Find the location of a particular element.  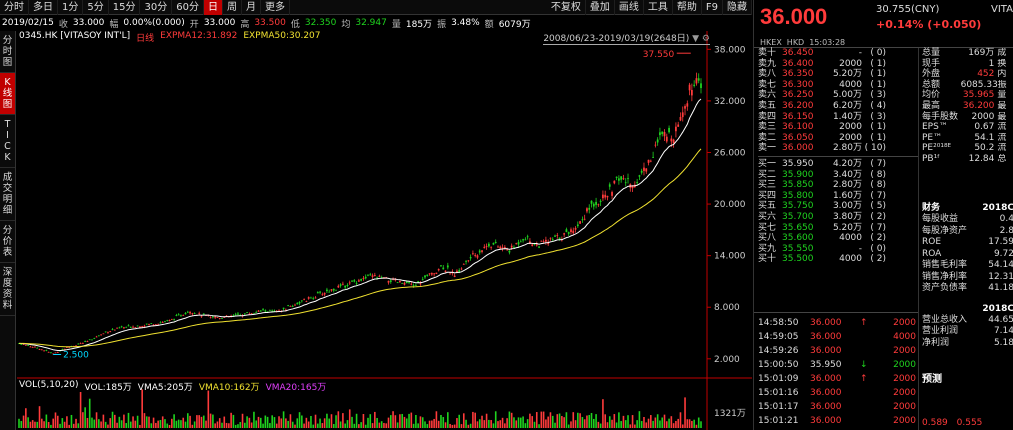

view-tab: 成交明细 is located at coordinates (7, 194).